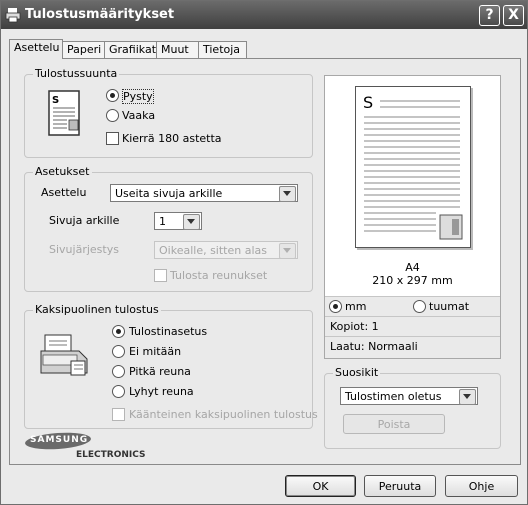 The image size is (528, 505). What do you see at coordinates (178, 221) in the screenshot?
I see `pages-per-sheet-select: 1` at bounding box center [178, 221].